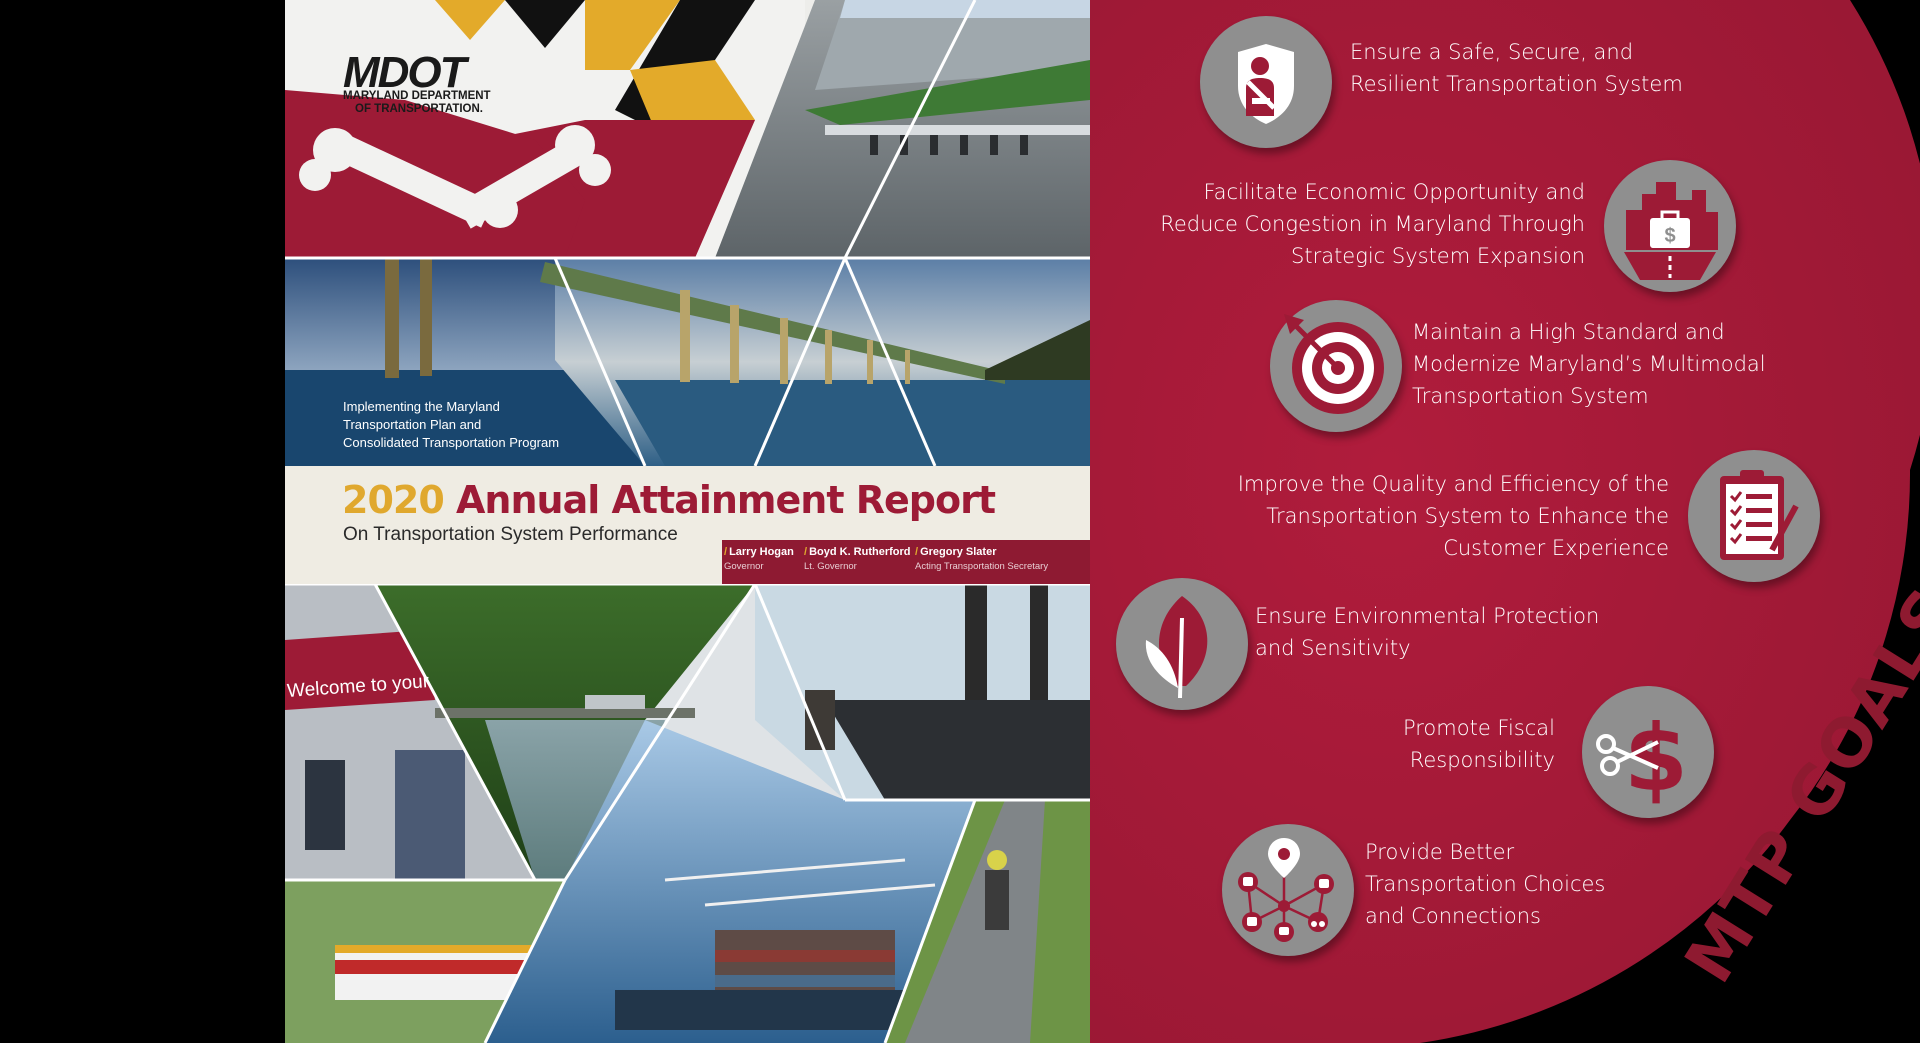  Describe the element at coordinates (417, 96) in the screenshot. I see `logo-subtitle-line-1: MARYLAND DEPARTMENT` at that location.